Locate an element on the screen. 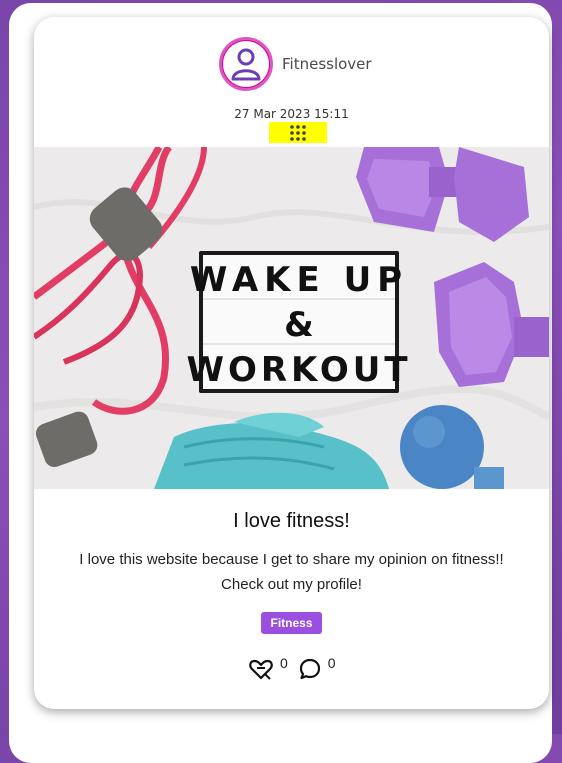  lightbox-sign: WAKE UP & WORKOUT is located at coordinates (298, 322).